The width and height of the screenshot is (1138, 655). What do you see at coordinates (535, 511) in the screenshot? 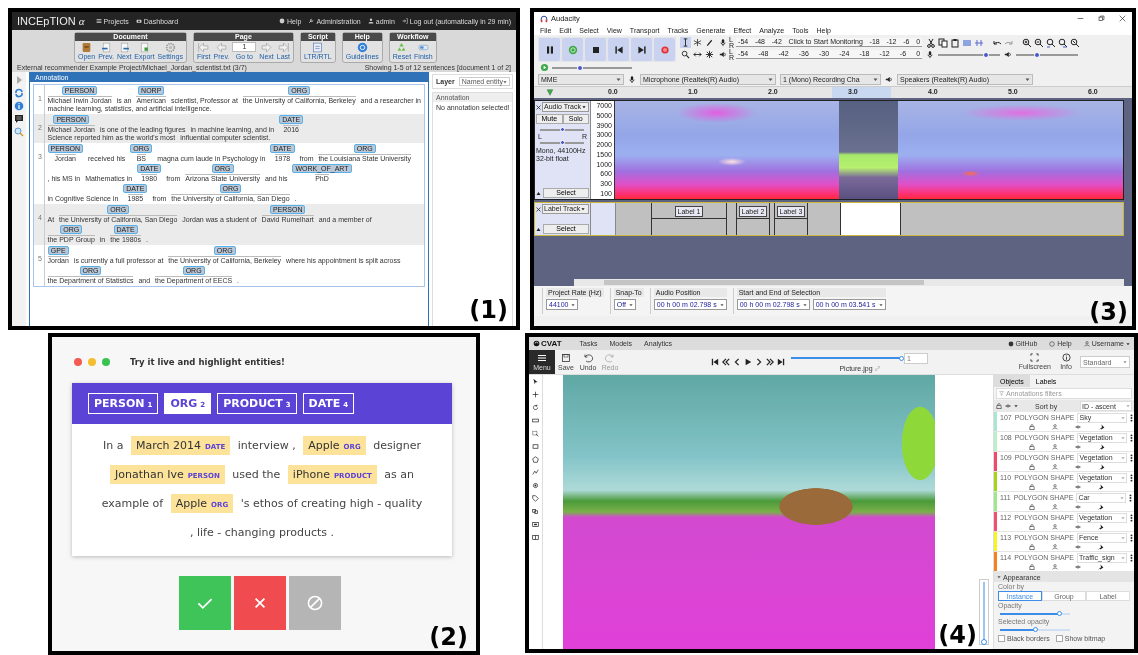
I see `merge-icon` at bounding box center [535, 511].